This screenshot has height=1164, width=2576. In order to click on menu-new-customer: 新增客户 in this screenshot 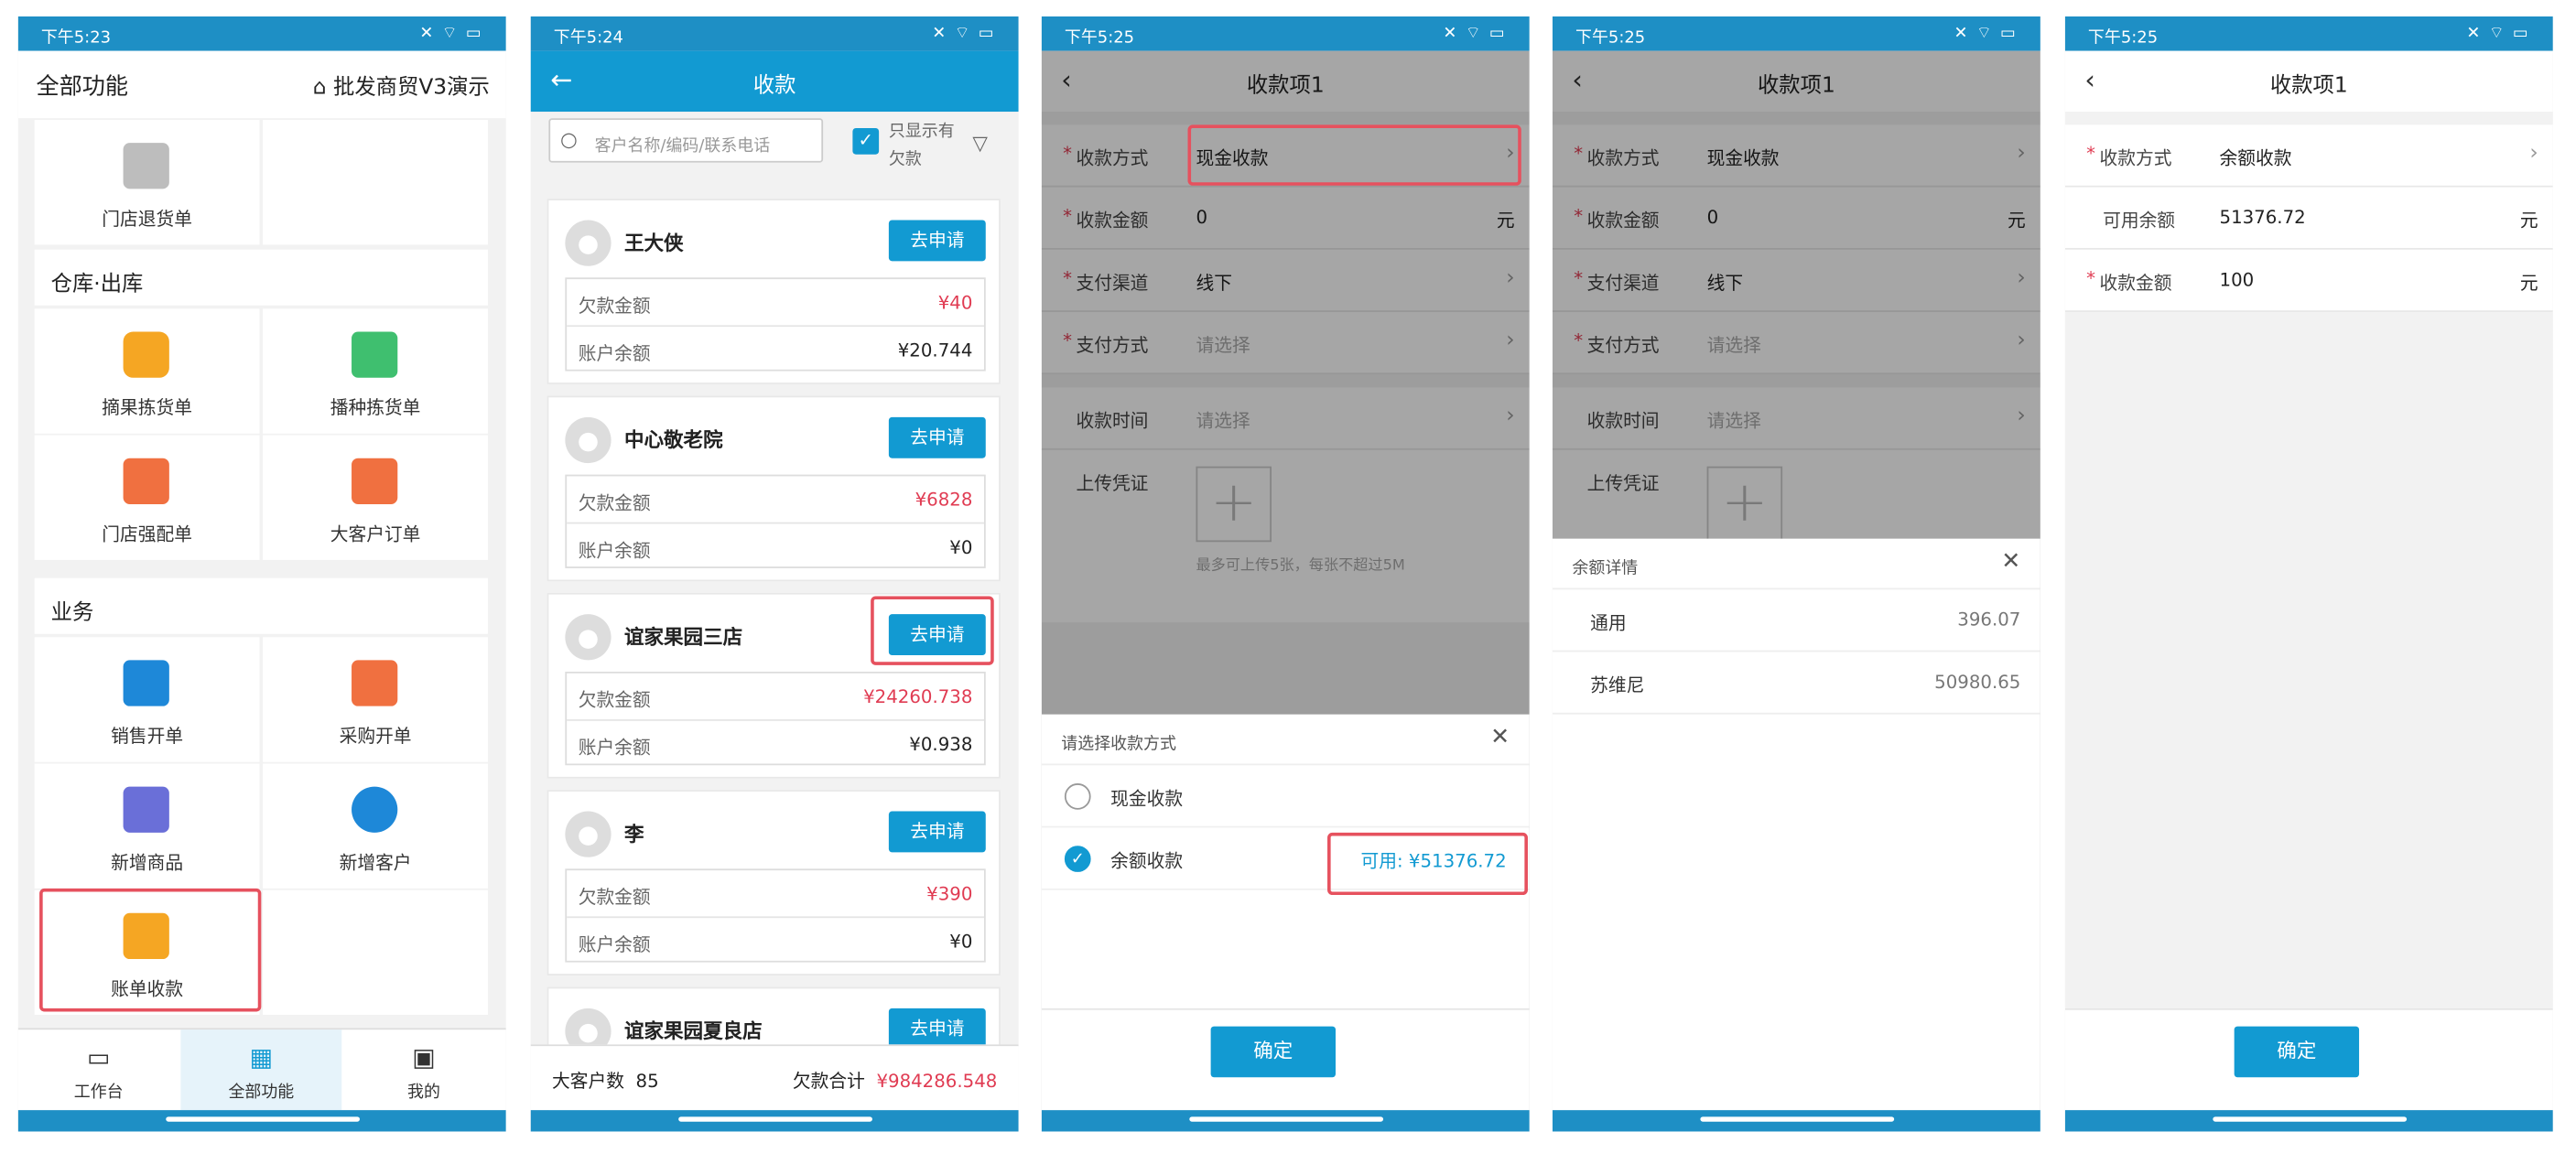, I will do `click(376, 826)`.